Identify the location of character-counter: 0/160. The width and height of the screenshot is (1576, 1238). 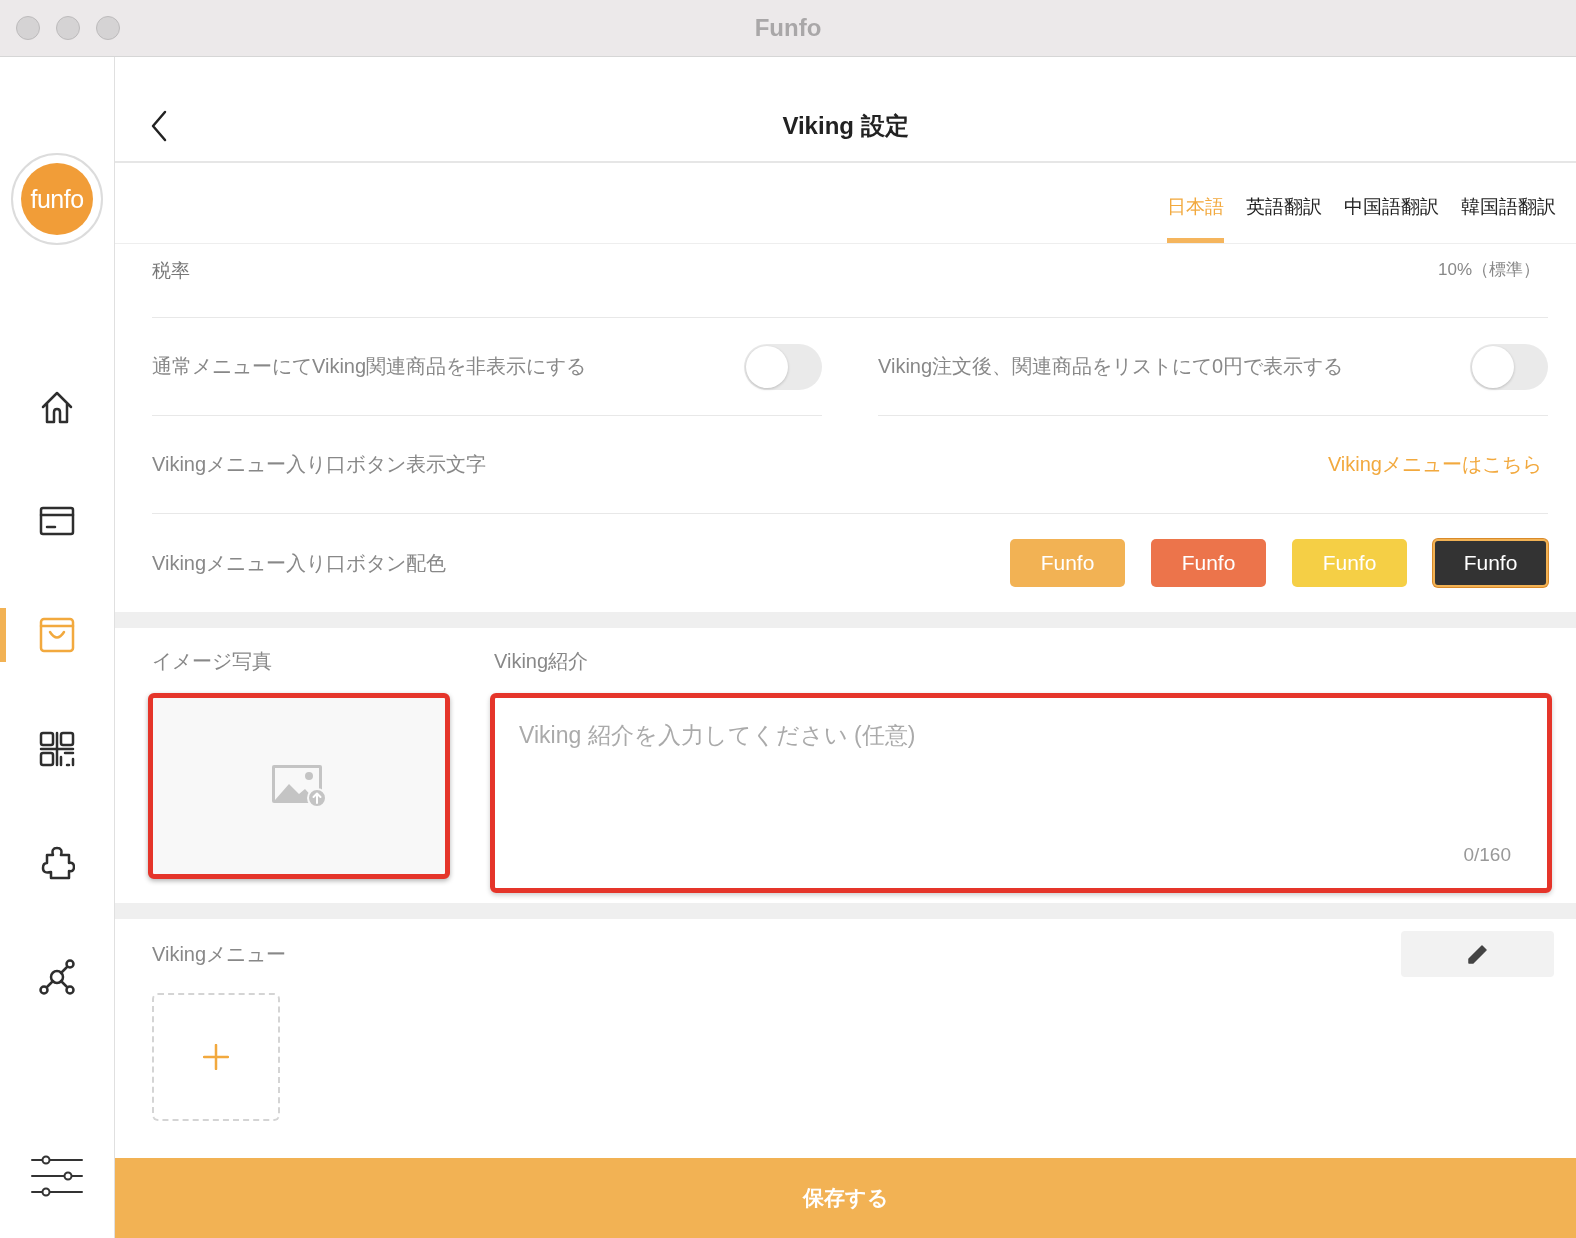
(1487, 855).